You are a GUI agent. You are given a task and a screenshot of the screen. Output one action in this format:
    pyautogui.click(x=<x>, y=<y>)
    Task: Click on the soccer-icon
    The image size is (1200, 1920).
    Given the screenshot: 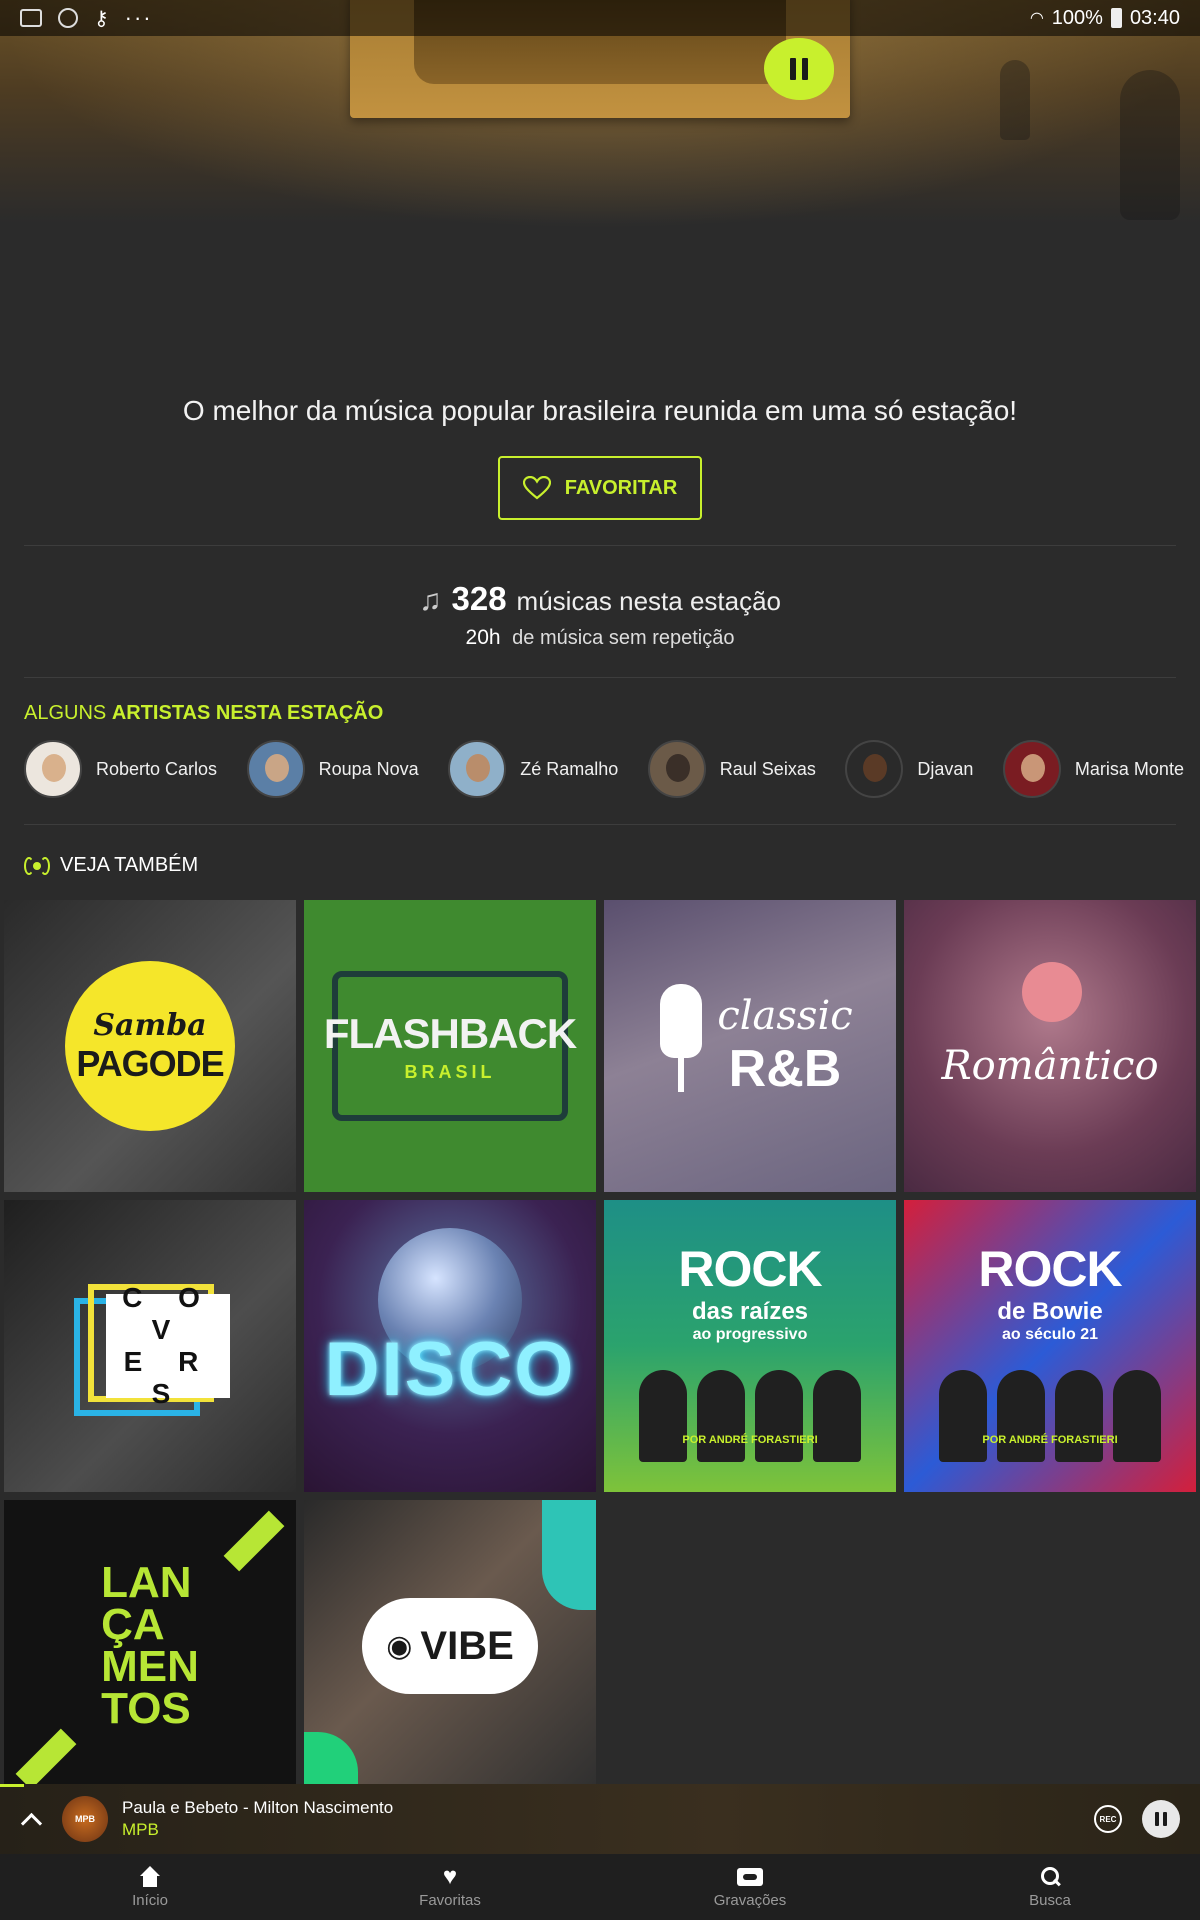 What is the action you would take?
    pyautogui.click(x=68, y=18)
    